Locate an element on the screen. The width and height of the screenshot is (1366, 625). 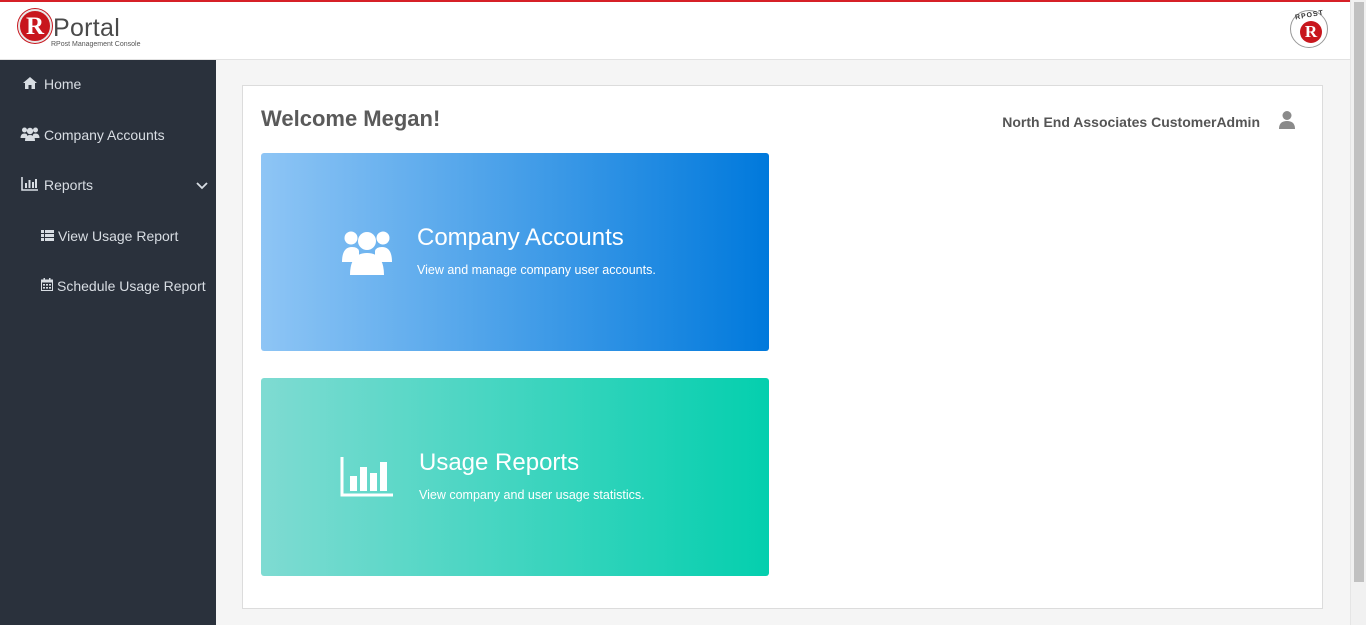
sidebar-item-label: Company Accounts is located at coordinates (104, 135).